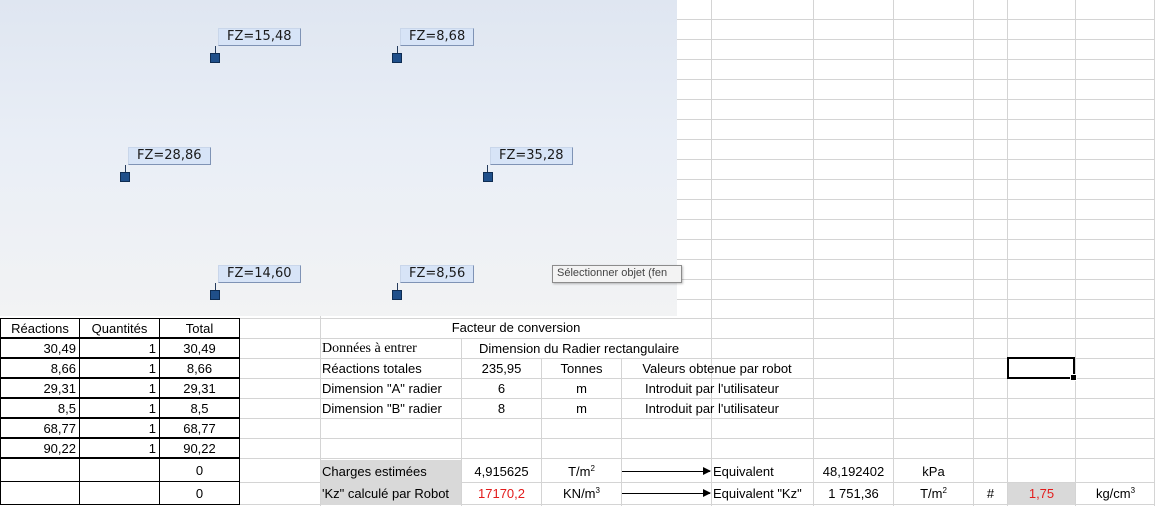  I want to click on row-label-dimension-b: Dimension "B" radier, so click(382, 409).